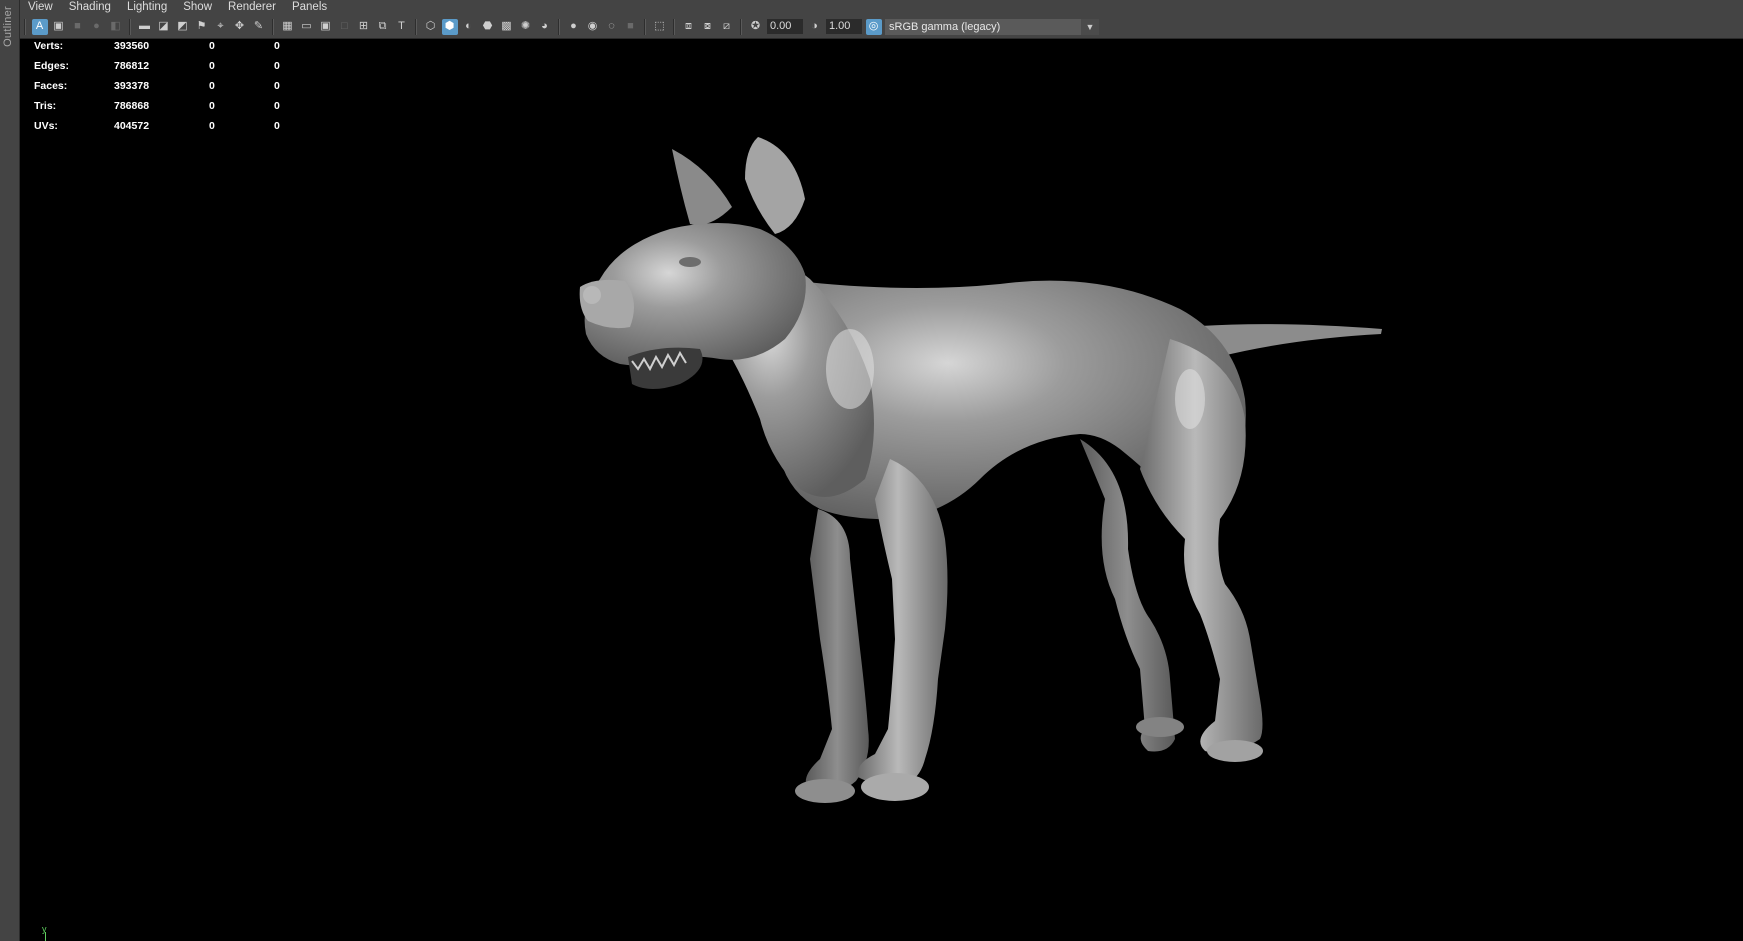  What do you see at coordinates (288, 27) in the screenshot?
I see `grid-icon: ▦` at bounding box center [288, 27].